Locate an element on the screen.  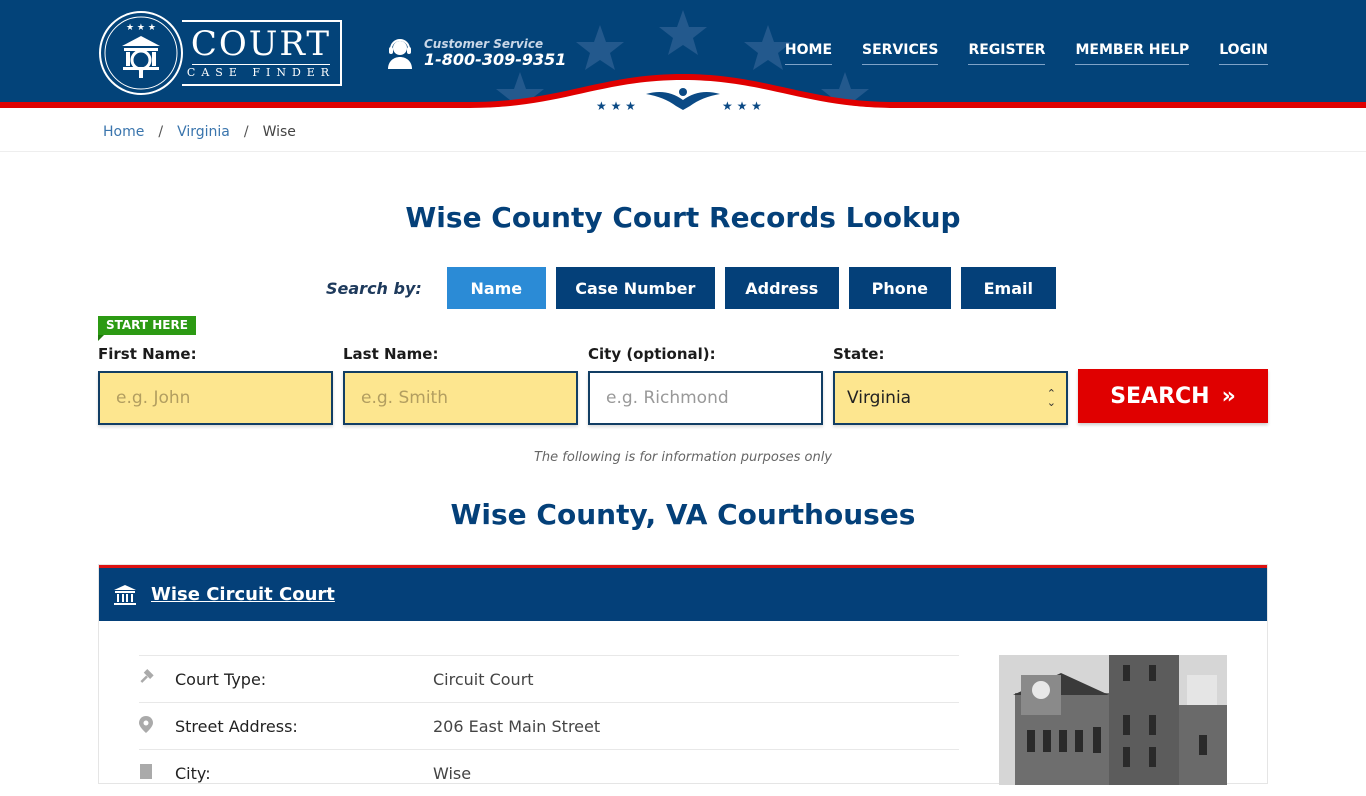
state-label: State: is located at coordinates (859, 354).